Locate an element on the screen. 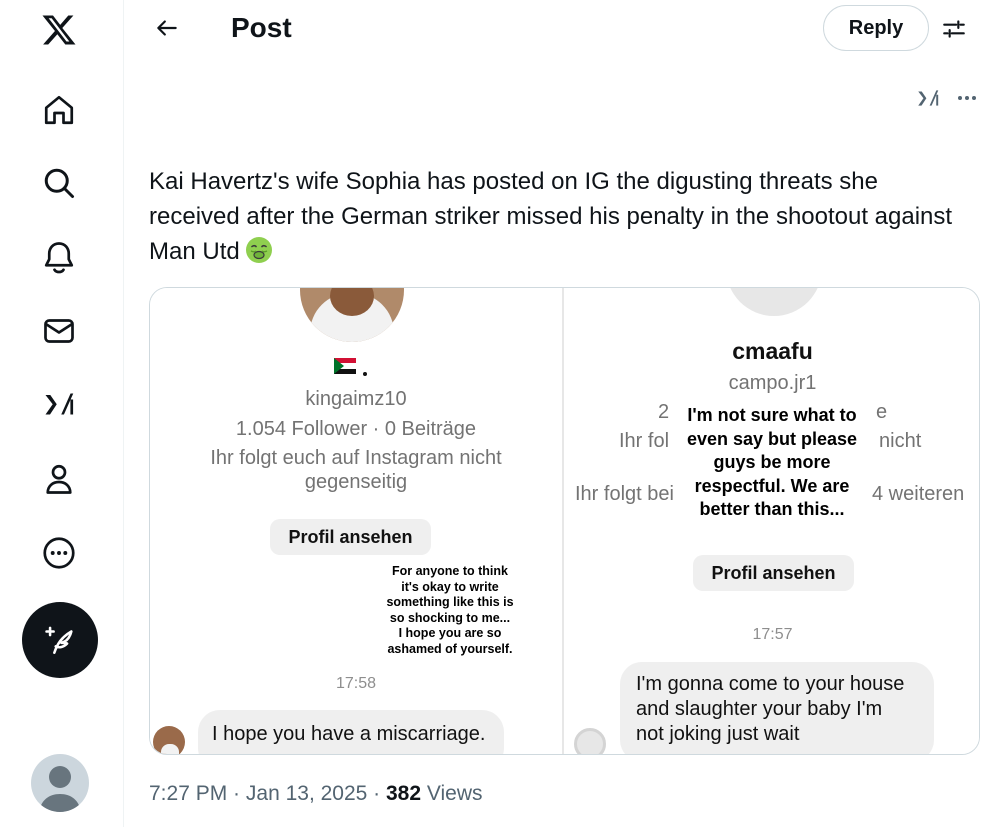 This screenshot has width=1000, height=827. message-line: and slaughter your baby I'm is located at coordinates (759, 709).